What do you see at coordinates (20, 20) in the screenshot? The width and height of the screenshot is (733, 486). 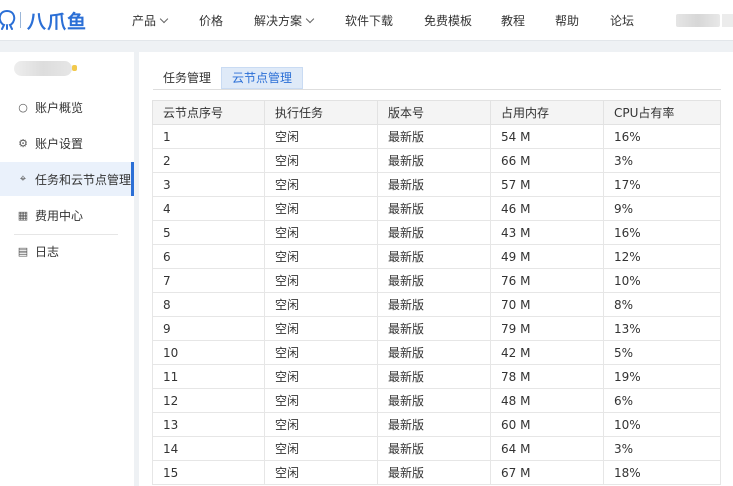 I see `logo-divider` at bounding box center [20, 20].